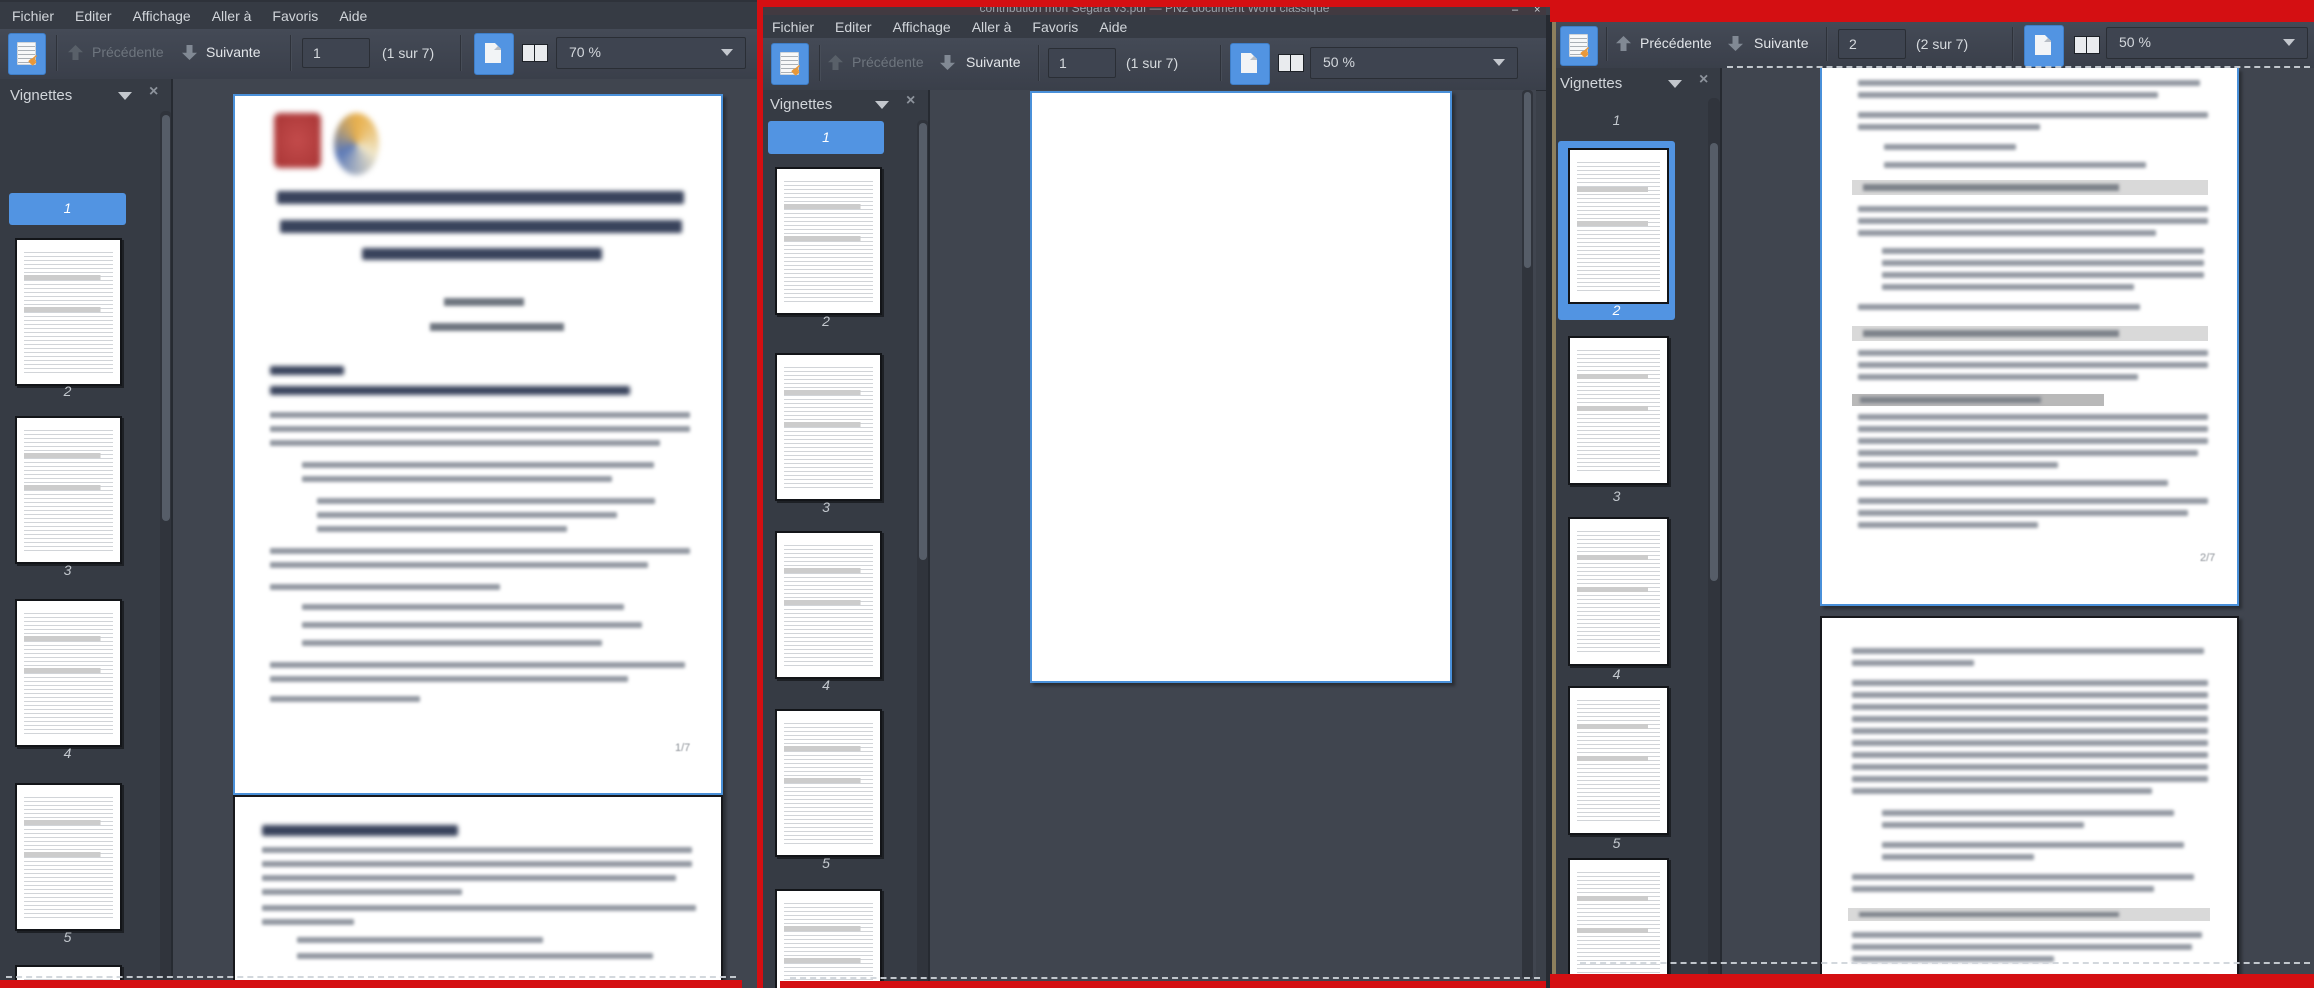 This screenshot has width=2314, height=988. I want to click on toolbar-middle: ☛ Précédente Suivante (1 sur 7) 50 %, so click(1154, 64).